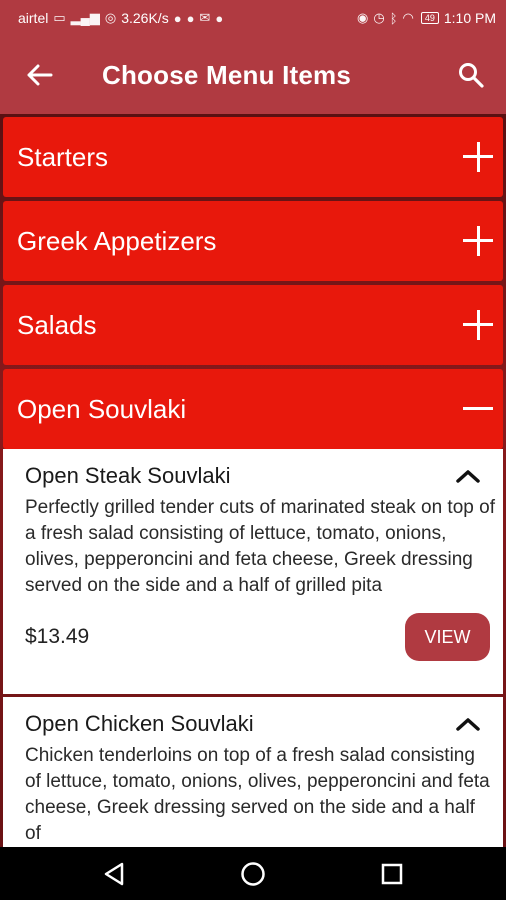 The width and height of the screenshot is (506, 900). I want to click on message-icon: ●, so click(190, 18).